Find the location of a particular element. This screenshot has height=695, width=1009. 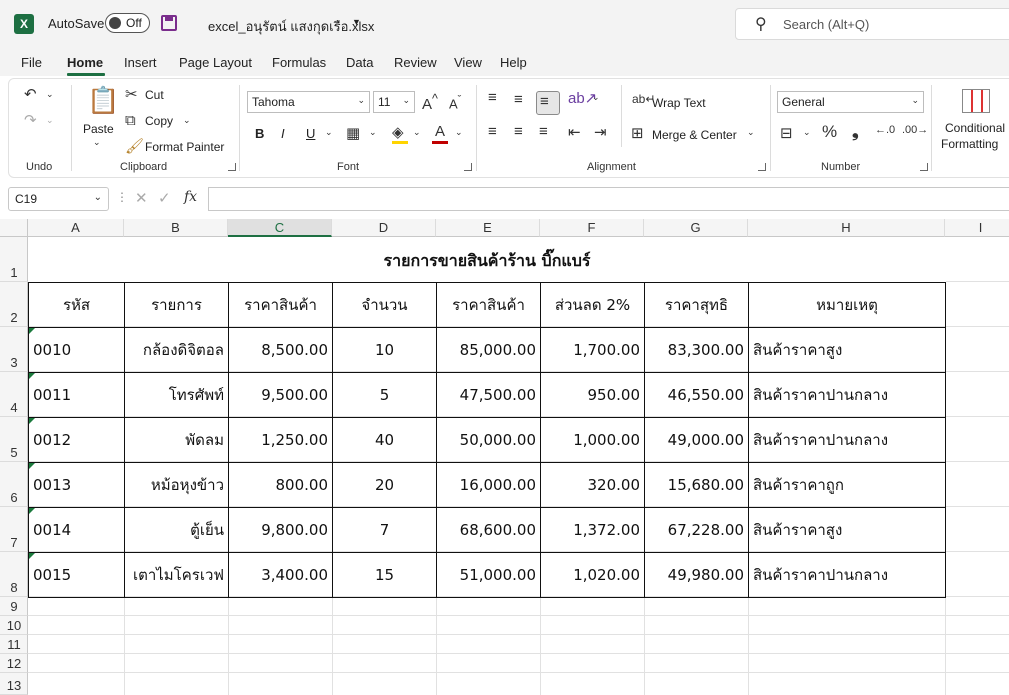

insert-function-icon: fx is located at coordinates (190, 197).